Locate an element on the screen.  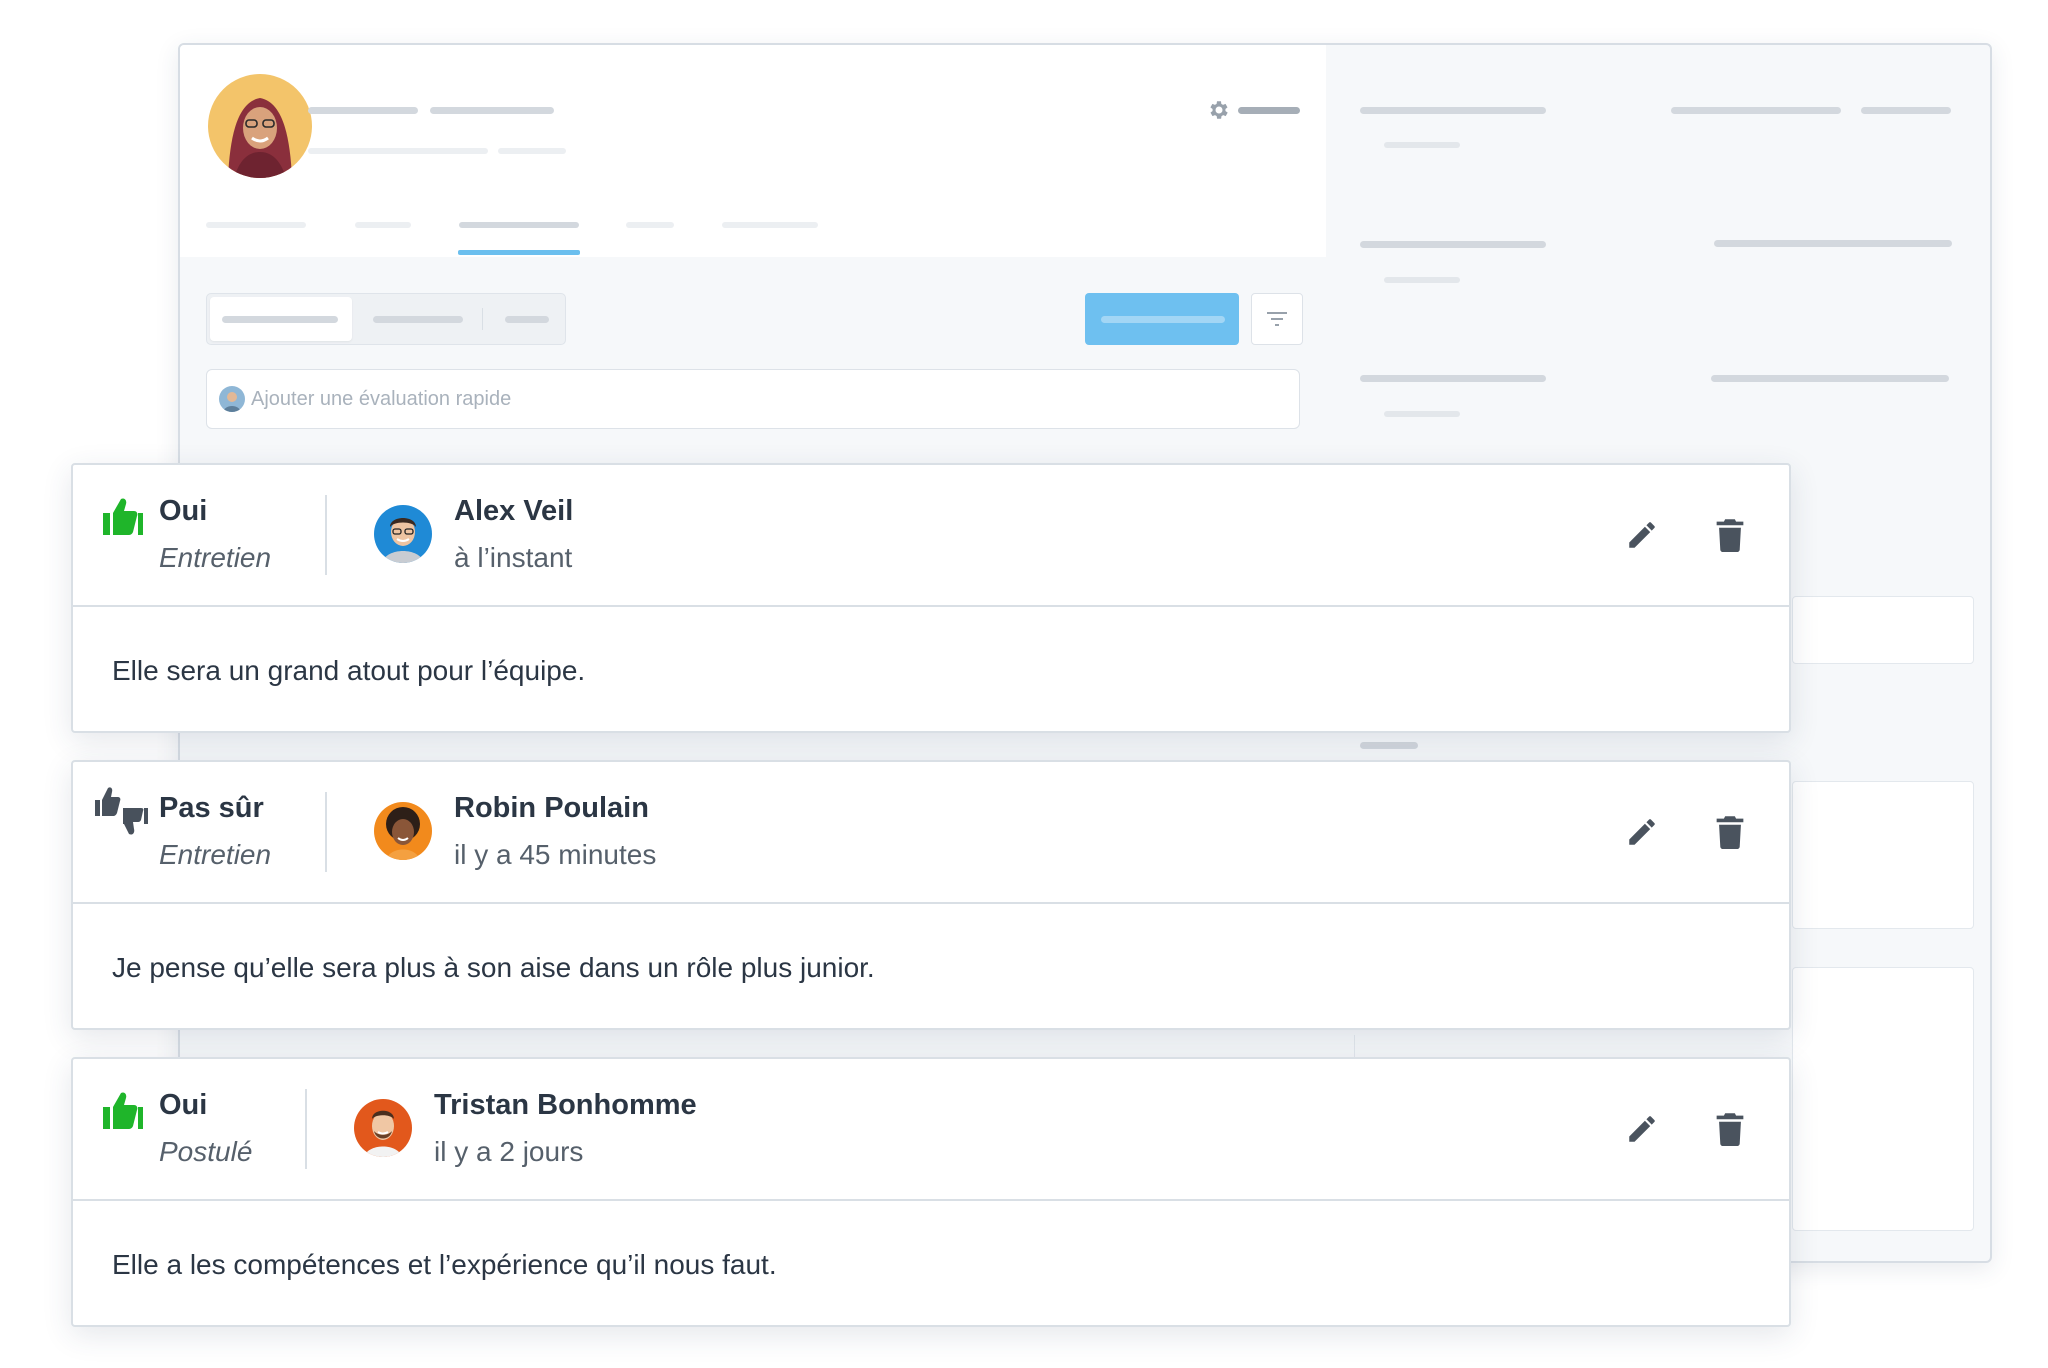
stage-label: Postulé is located at coordinates (206, 1151).